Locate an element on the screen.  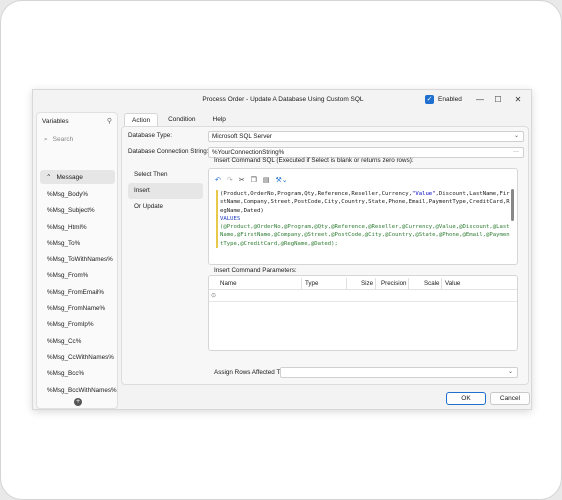
params-header: Name Type Size Precision Scale Value is located at coordinates (363, 284).